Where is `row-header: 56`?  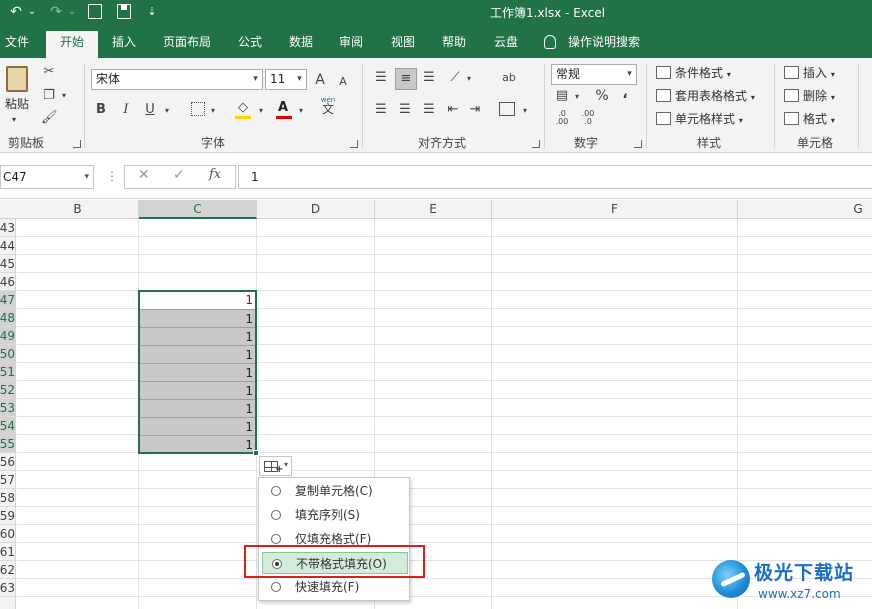
row-header: 56 is located at coordinates (7, 462).